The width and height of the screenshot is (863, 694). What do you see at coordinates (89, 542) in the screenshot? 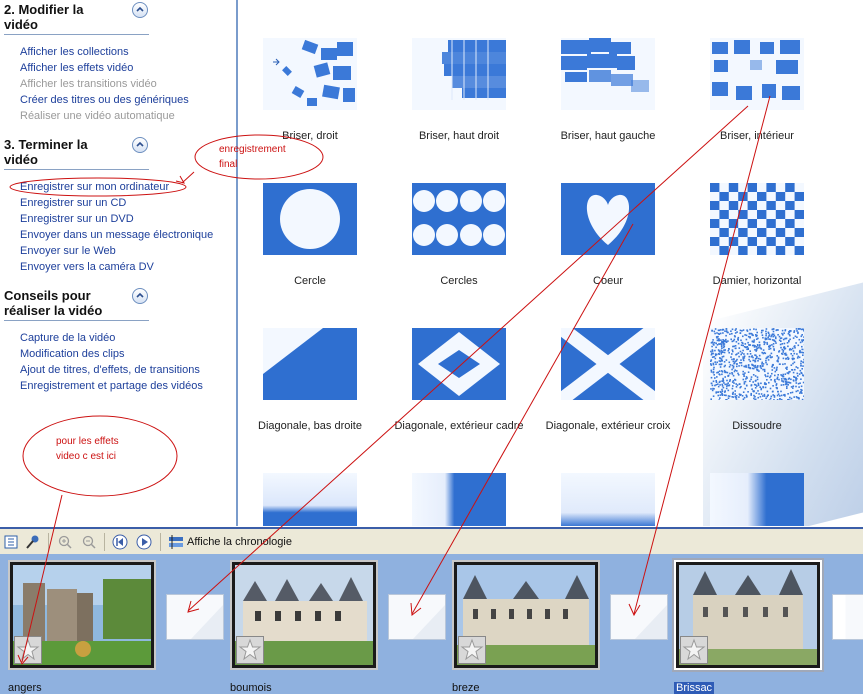
I see `zoom-out-icon` at bounding box center [89, 542].